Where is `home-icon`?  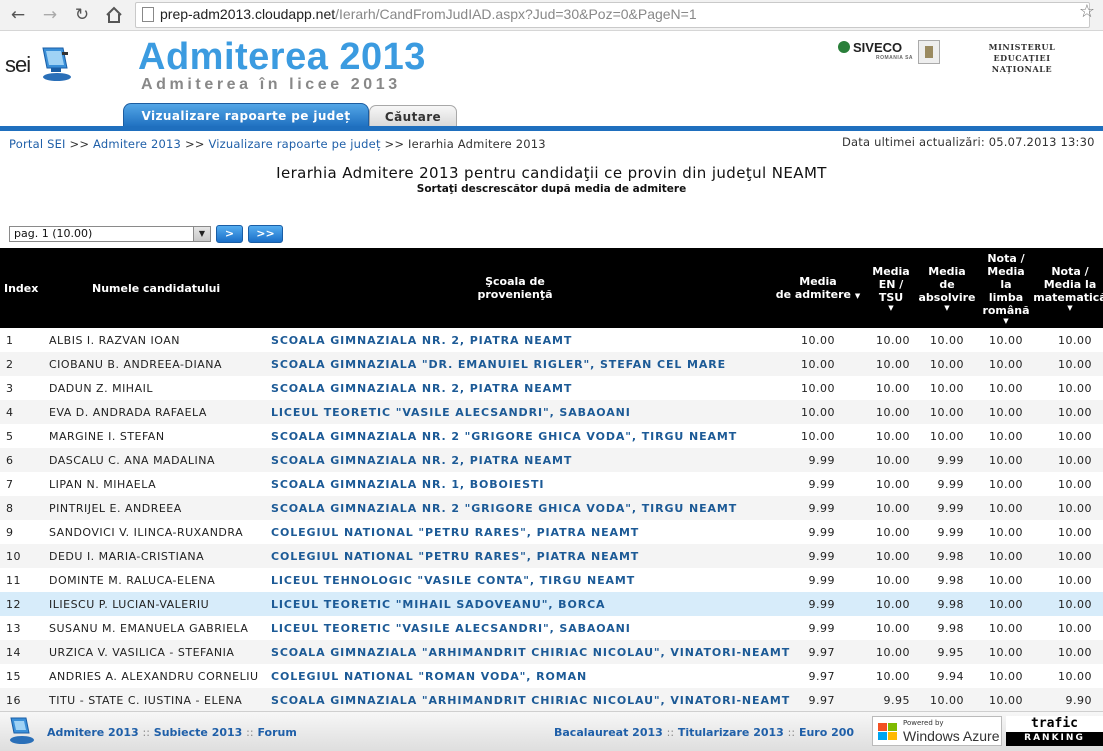 home-icon is located at coordinates (114, 15).